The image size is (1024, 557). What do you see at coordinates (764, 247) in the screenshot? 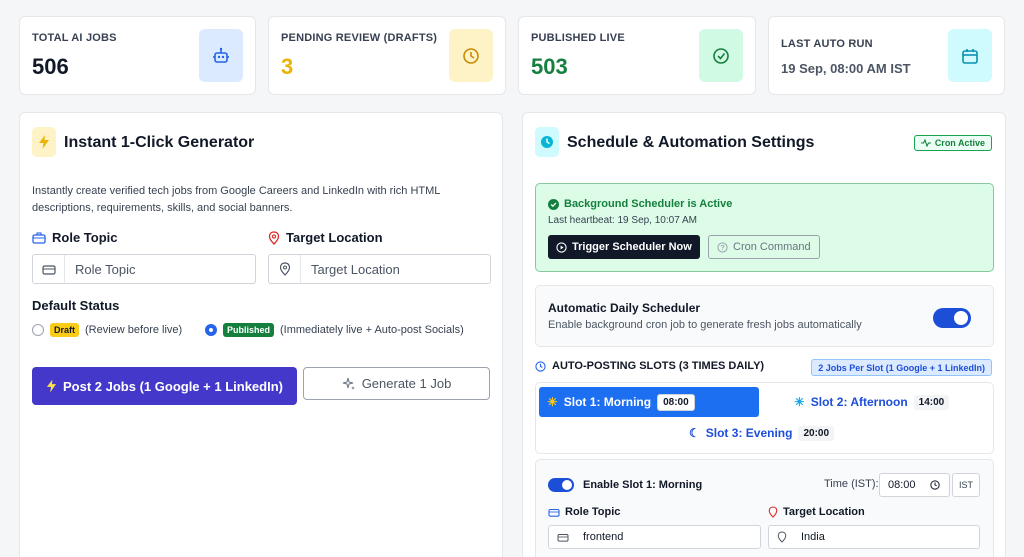
I see `cron-command-button: Cron Command` at bounding box center [764, 247].